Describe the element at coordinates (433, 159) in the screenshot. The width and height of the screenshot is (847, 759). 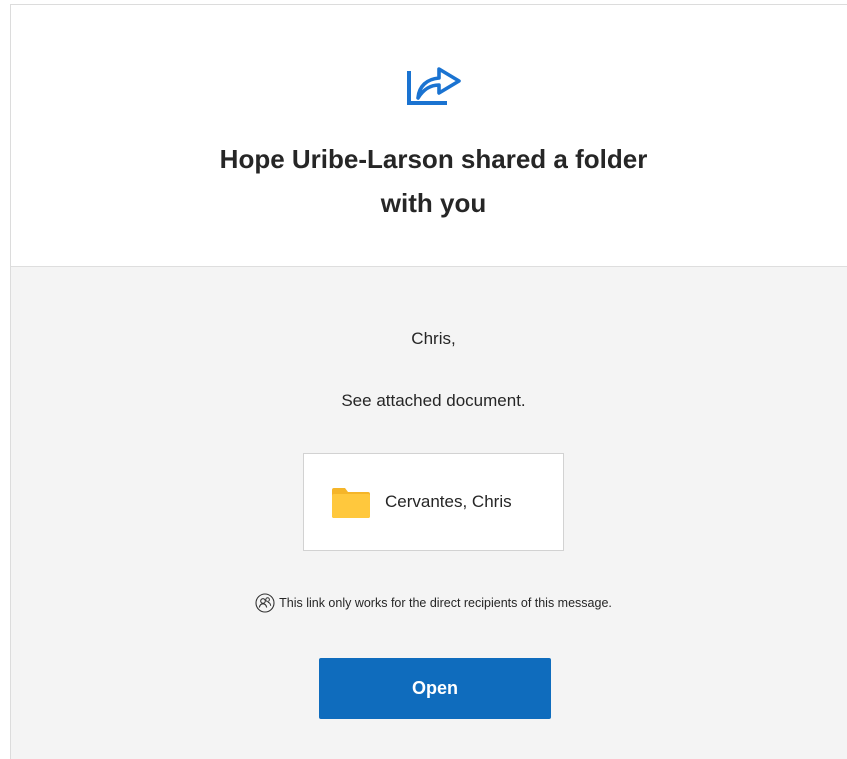
I see `title-line-1: Hope Uribe-Larson shared a folder` at that location.